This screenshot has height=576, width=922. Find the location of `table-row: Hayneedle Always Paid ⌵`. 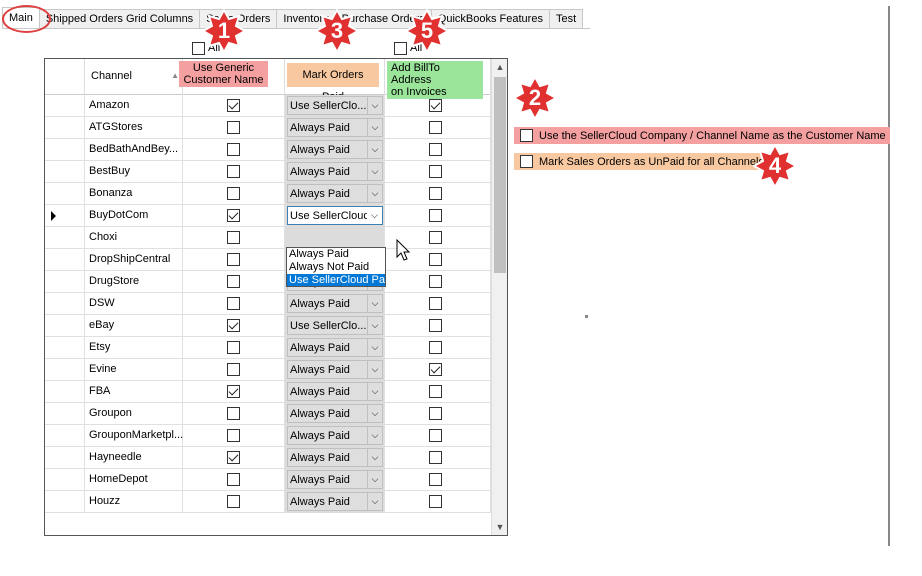

table-row: Hayneedle Always Paid ⌵ is located at coordinates (268, 458).